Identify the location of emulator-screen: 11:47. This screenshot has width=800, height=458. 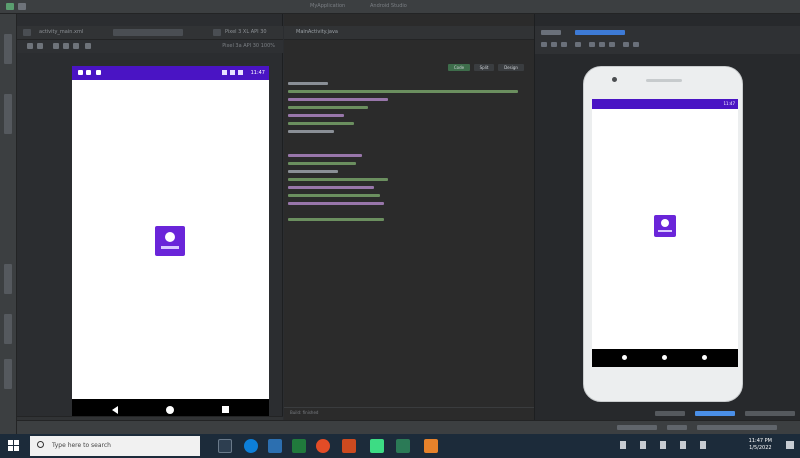
(665, 233).